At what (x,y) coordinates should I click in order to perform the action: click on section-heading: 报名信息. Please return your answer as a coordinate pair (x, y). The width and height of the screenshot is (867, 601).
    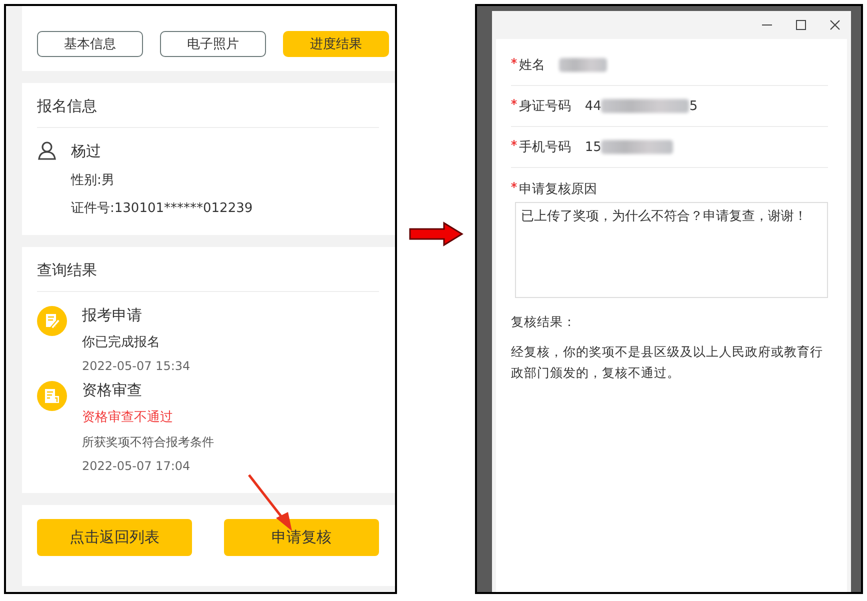
    Looking at the image, I should click on (208, 105).